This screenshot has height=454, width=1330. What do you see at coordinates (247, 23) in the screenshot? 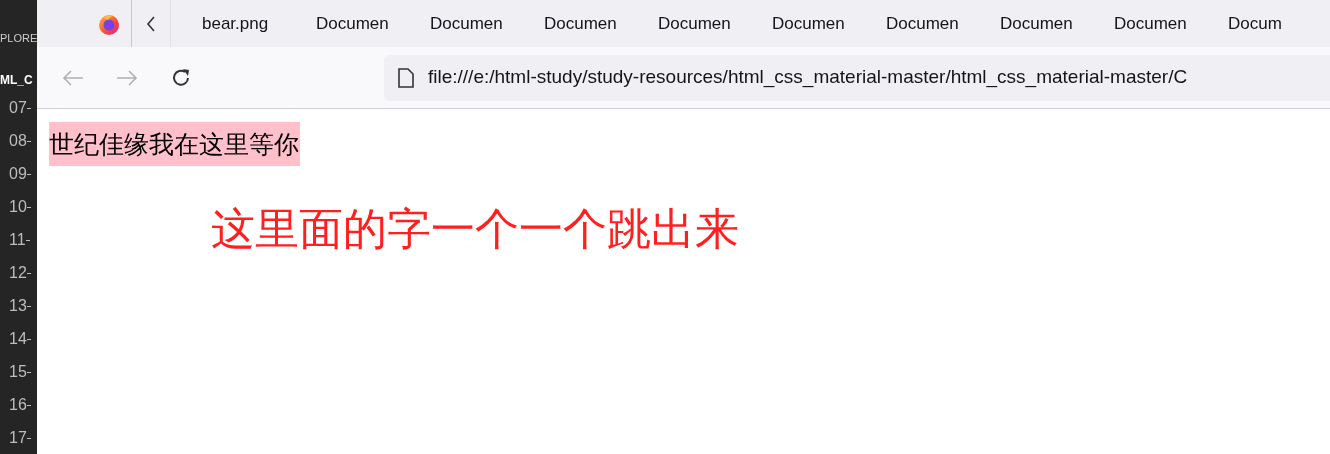
I see `browser-tab: bear.png` at bounding box center [247, 23].